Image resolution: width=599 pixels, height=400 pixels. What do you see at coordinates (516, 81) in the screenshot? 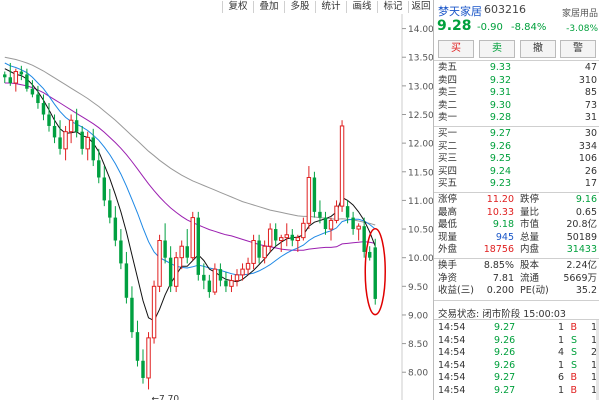
I see `ask-row: 卖四 9.32 310` at bounding box center [516, 81].